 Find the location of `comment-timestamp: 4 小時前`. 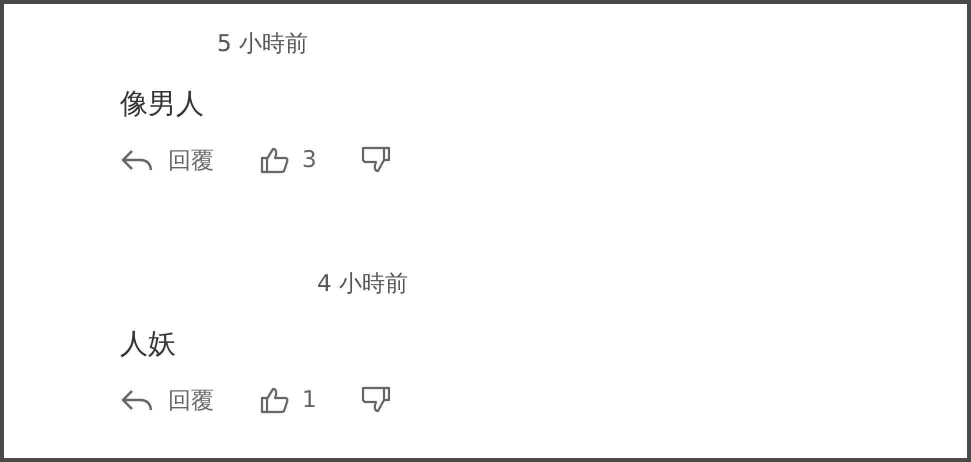

comment-timestamp: 4 小時前 is located at coordinates (362, 284).